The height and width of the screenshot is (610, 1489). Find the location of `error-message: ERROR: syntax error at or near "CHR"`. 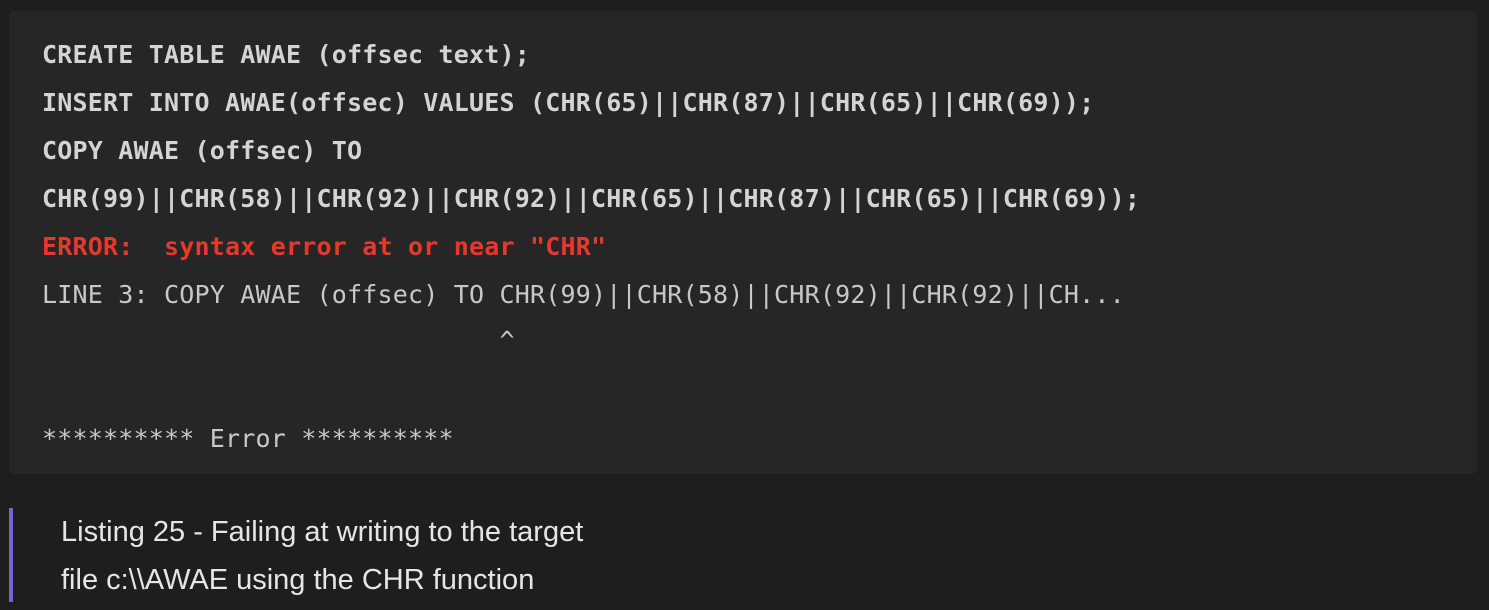

error-message: ERROR: syntax error at or near "CHR" is located at coordinates (324, 246).